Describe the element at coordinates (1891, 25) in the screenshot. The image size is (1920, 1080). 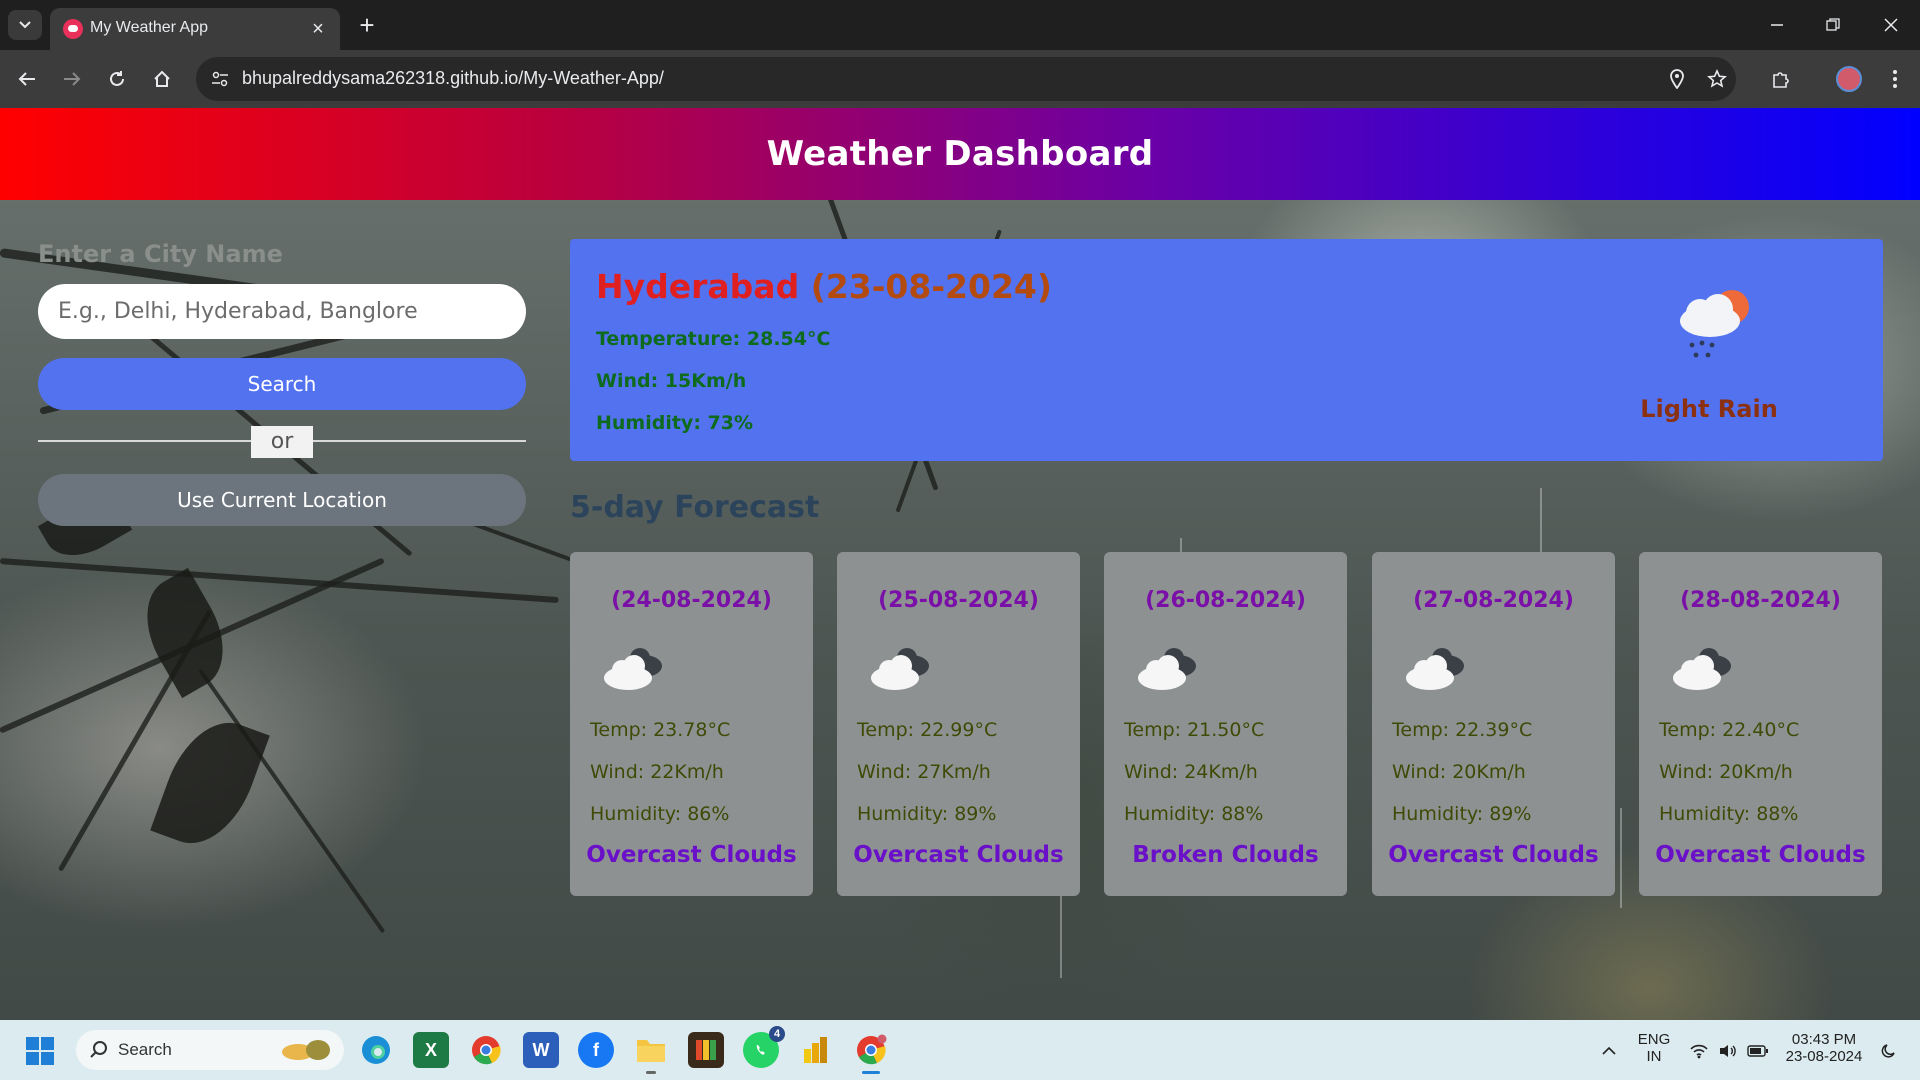
I see `close-window-icon` at that location.